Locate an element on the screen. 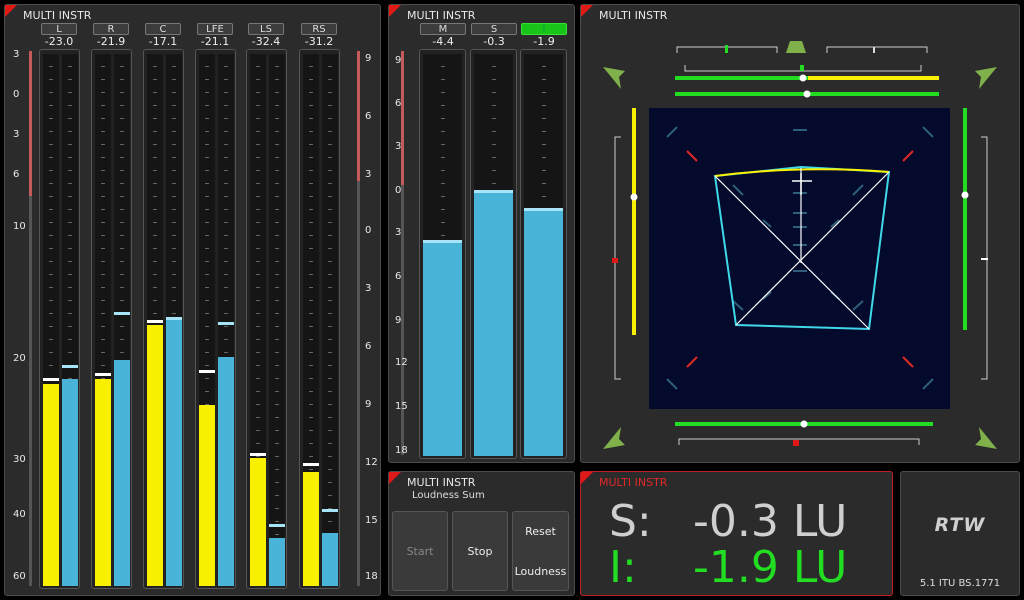 This screenshot has height=600, width=1024. loudness-label-s: S is located at coordinates (494, 29).